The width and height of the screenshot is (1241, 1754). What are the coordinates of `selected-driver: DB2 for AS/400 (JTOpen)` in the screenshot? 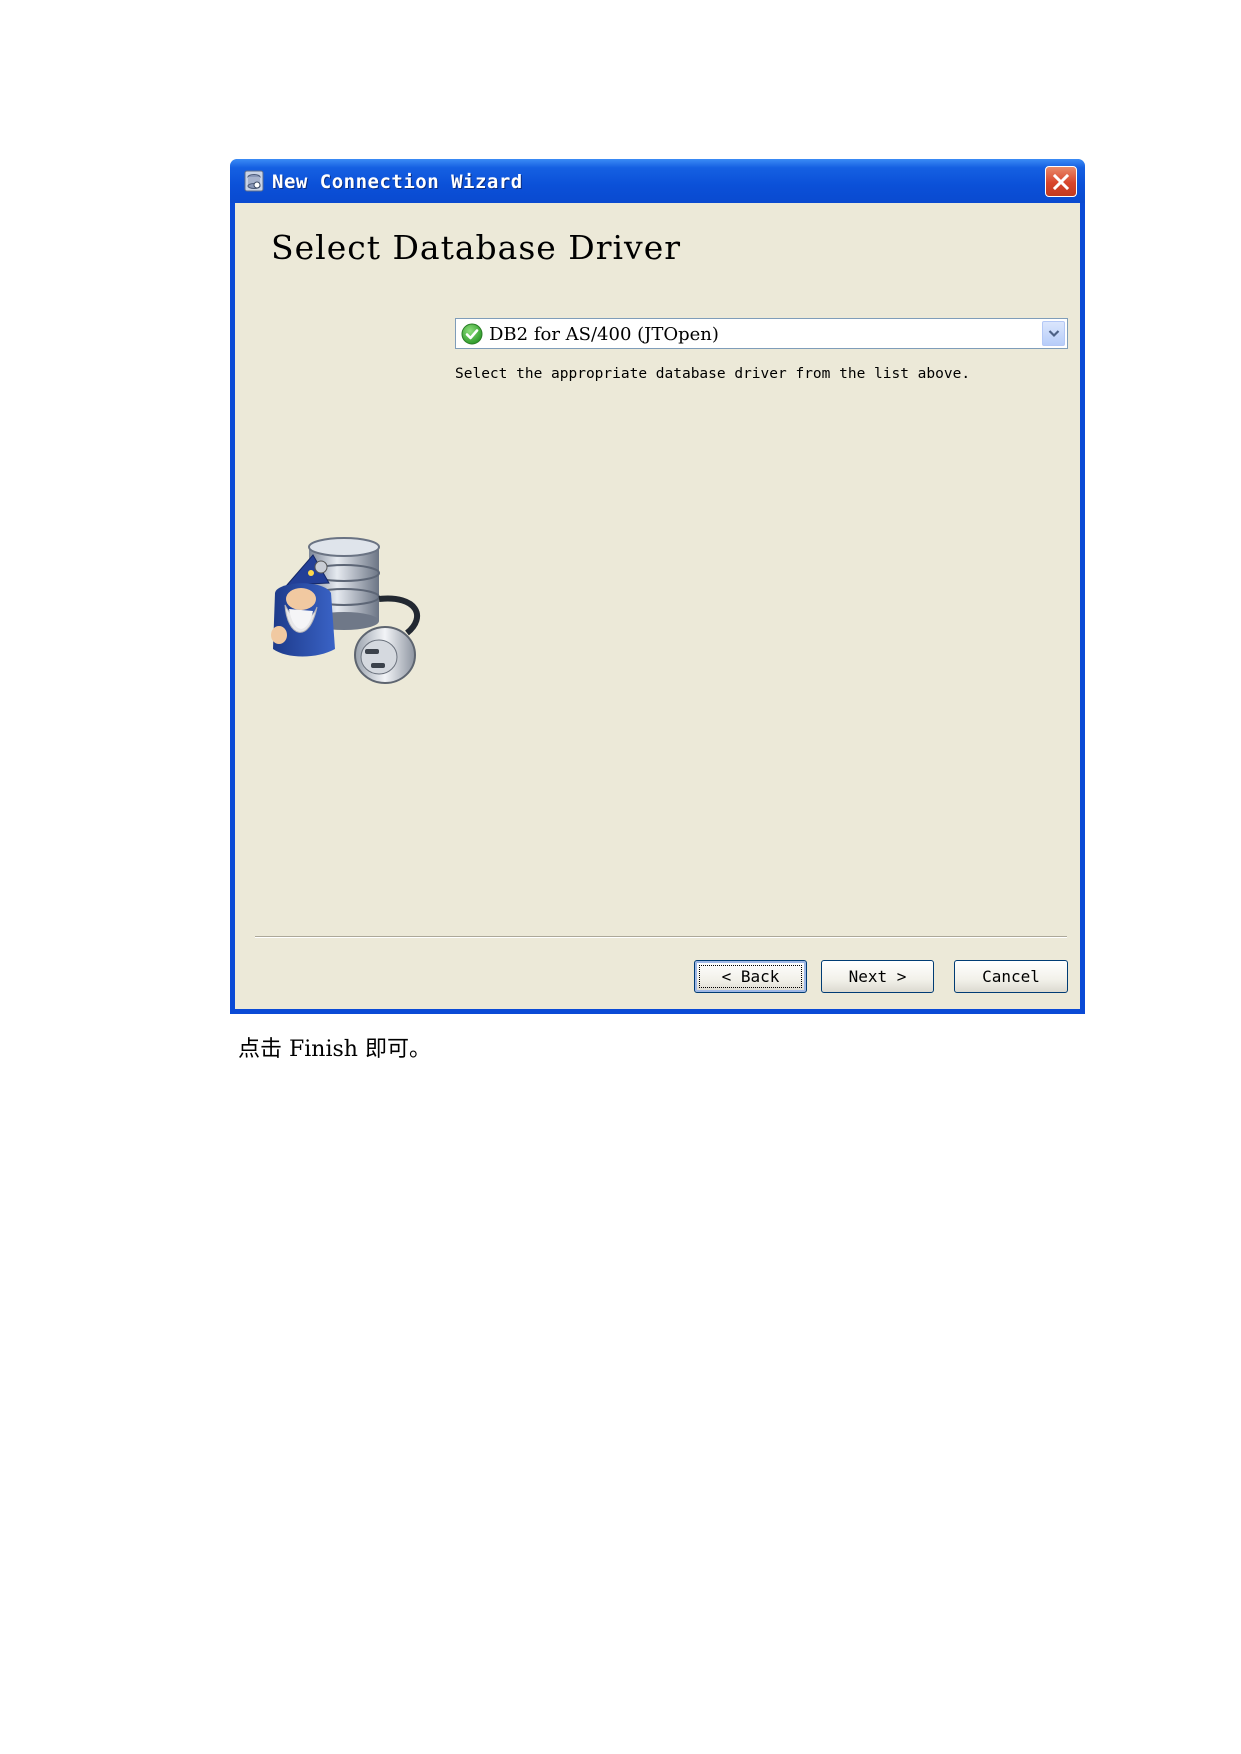 It's located at (604, 334).